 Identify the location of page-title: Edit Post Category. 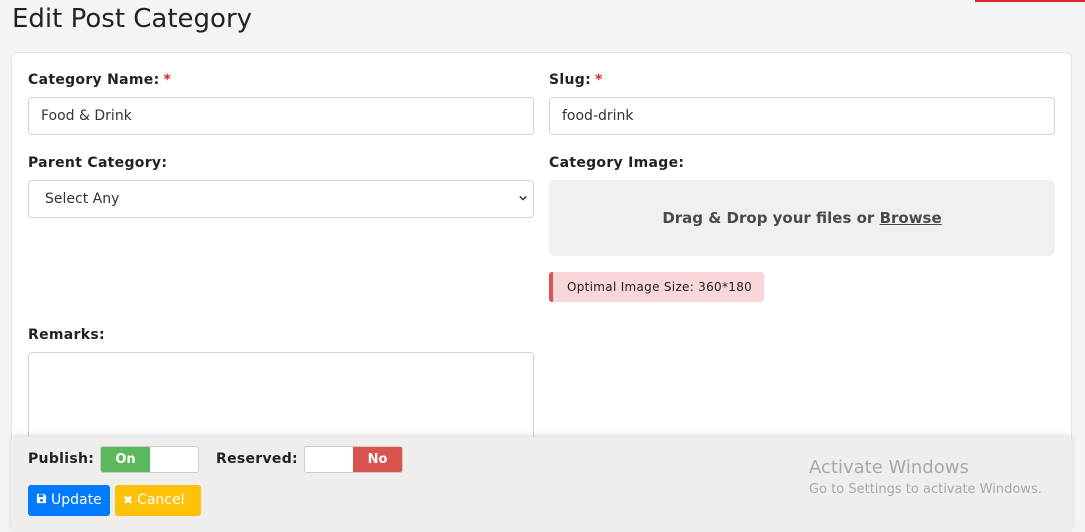
(132, 19).